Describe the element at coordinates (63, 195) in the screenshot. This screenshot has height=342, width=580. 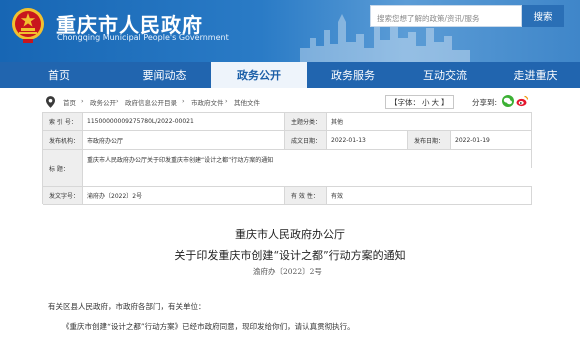
I see `meta-label-docno: 发文字号：` at that location.